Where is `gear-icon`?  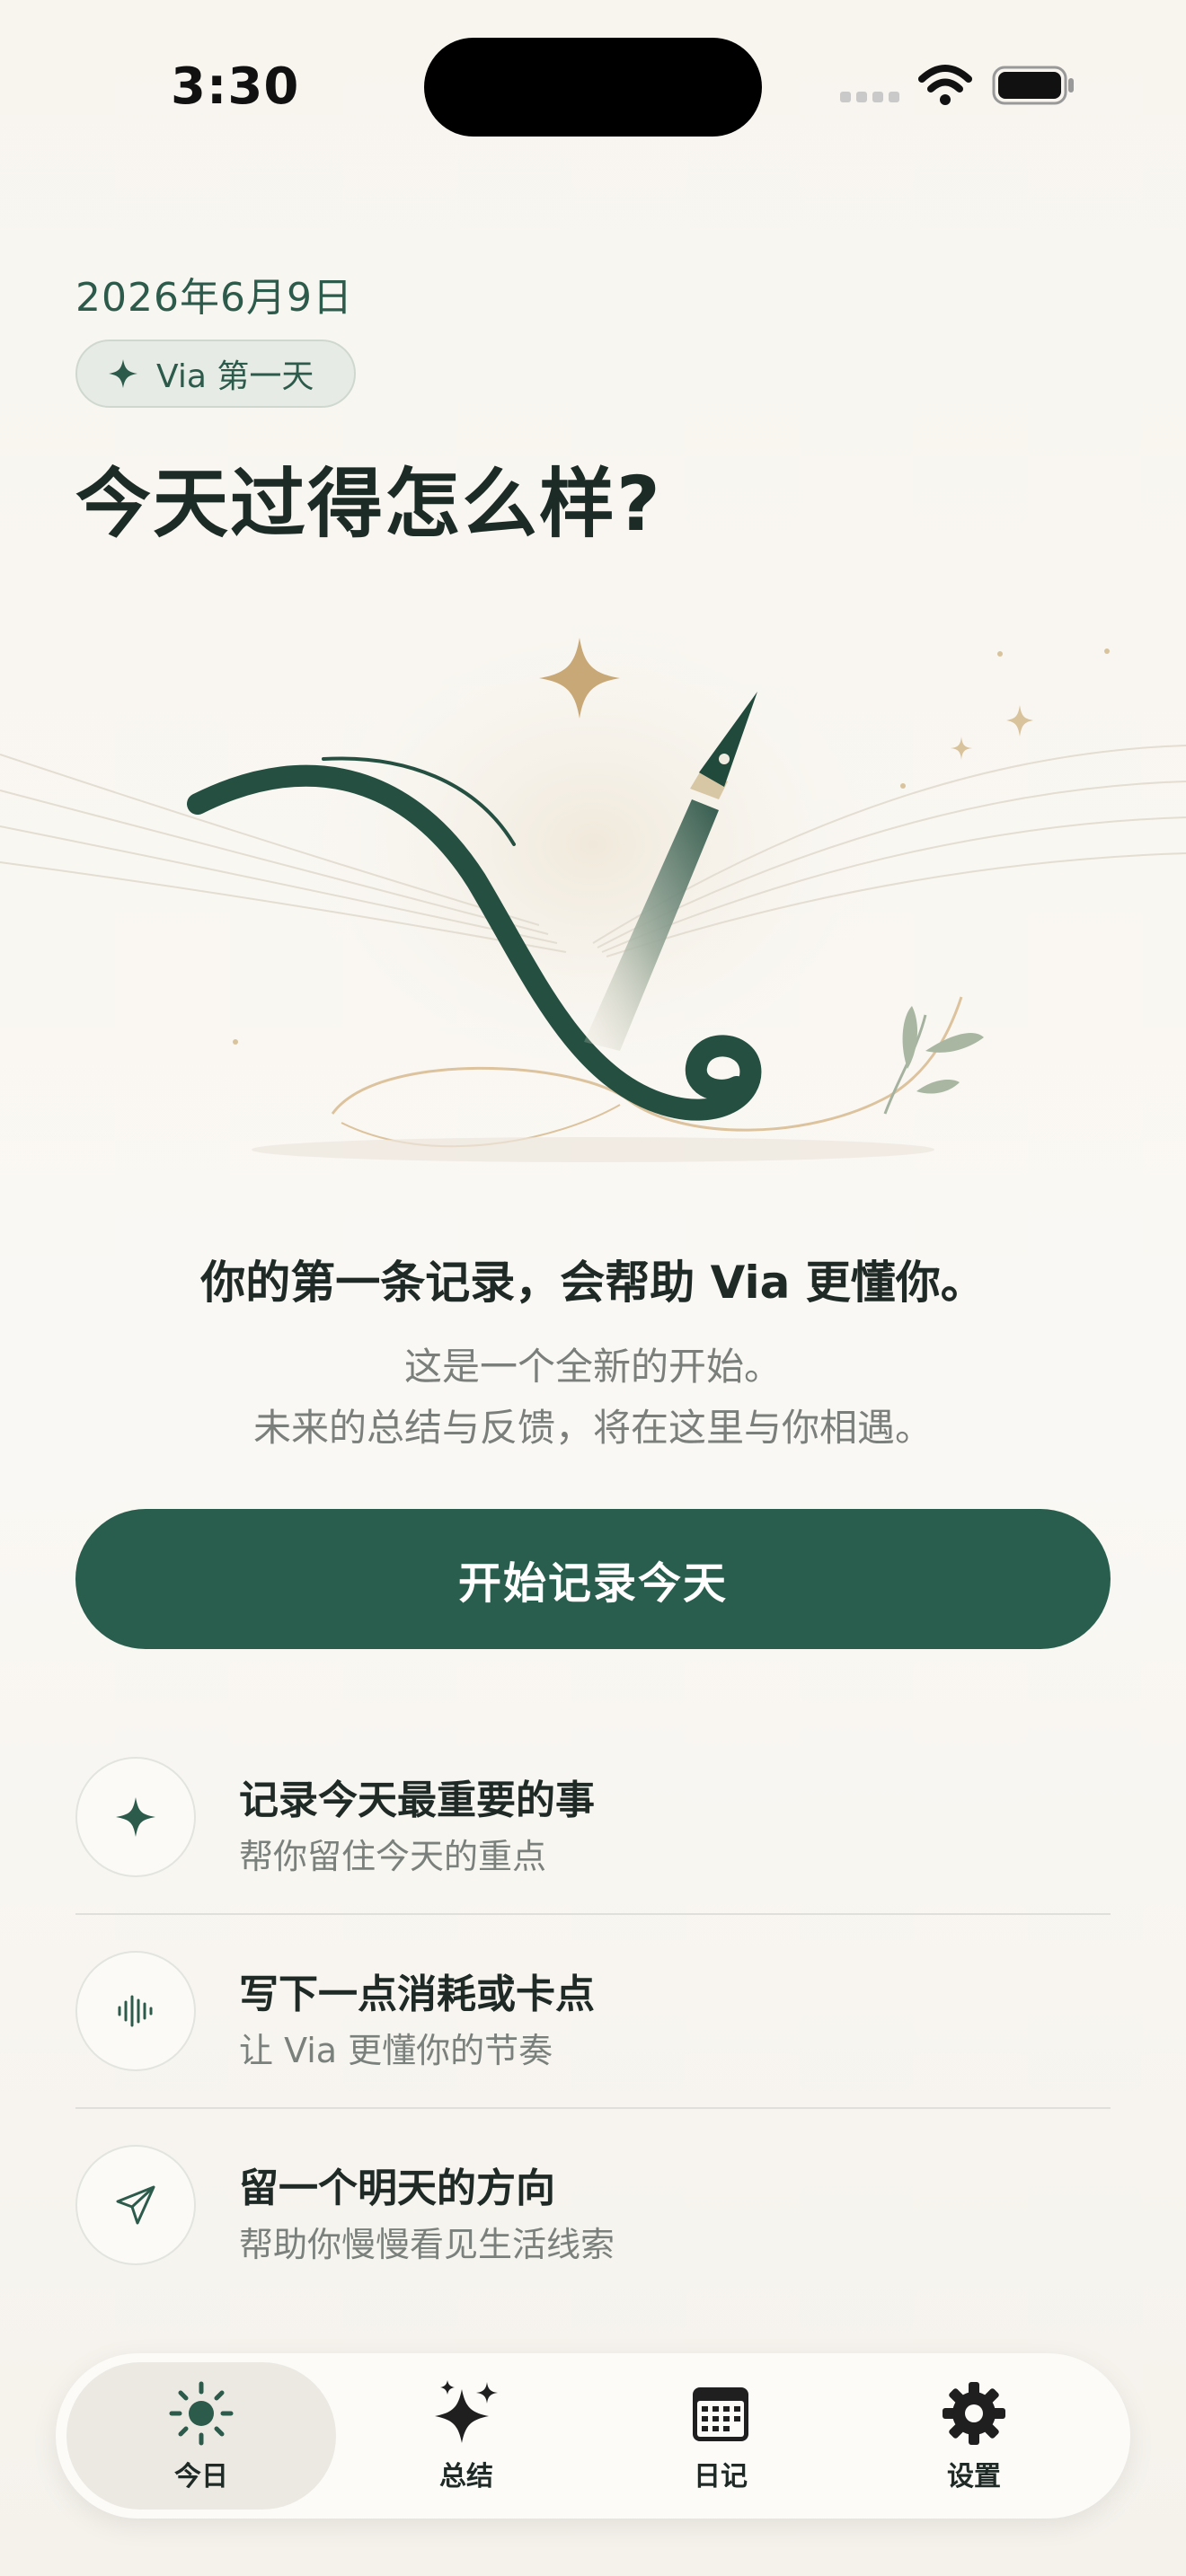 gear-icon is located at coordinates (974, 2413).